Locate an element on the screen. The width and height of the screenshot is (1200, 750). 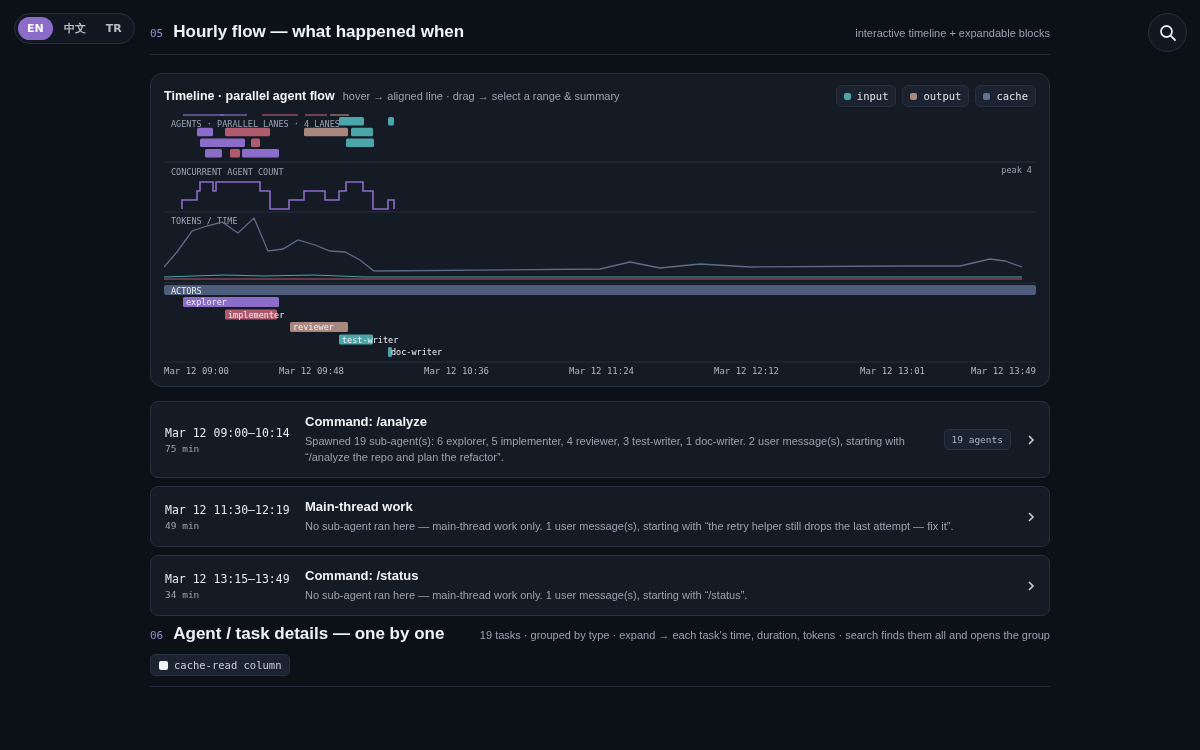
section-number: 05 is located at coordinates (157, 33).